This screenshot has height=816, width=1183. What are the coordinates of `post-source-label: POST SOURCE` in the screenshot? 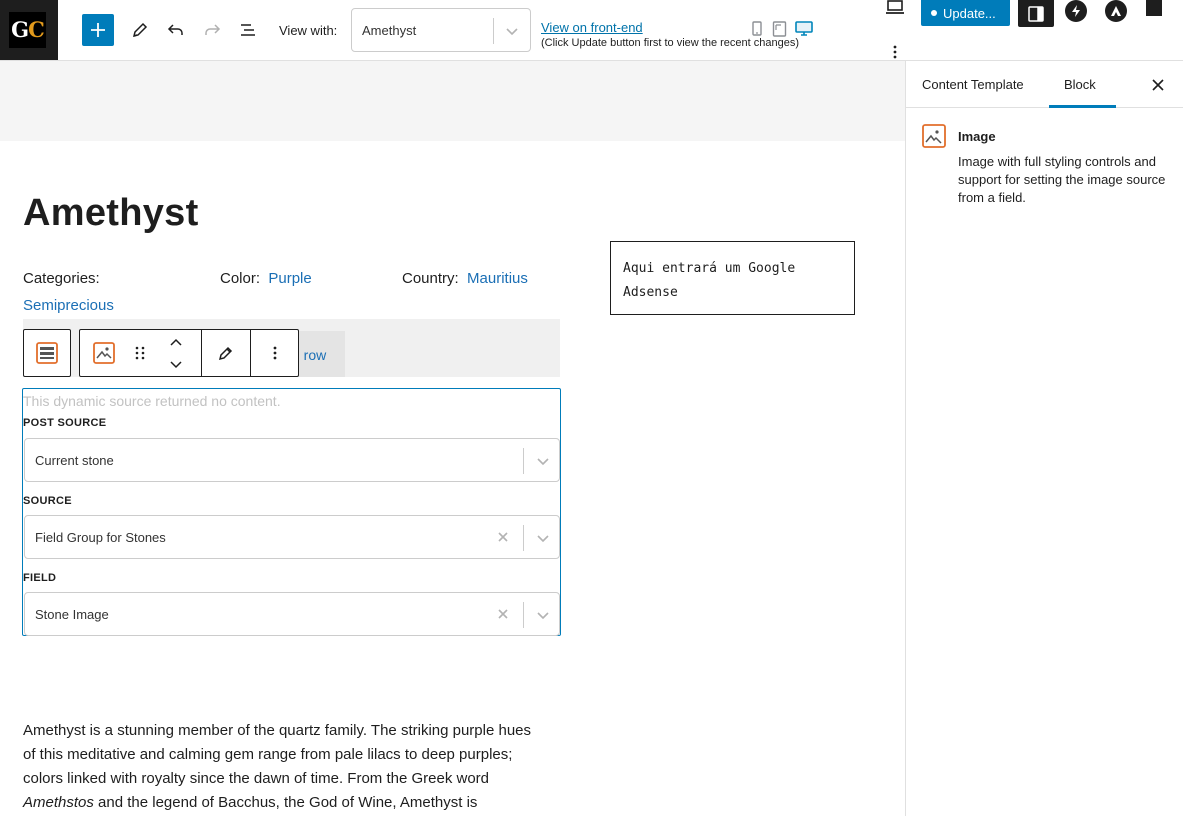 It's located at (65, 423).